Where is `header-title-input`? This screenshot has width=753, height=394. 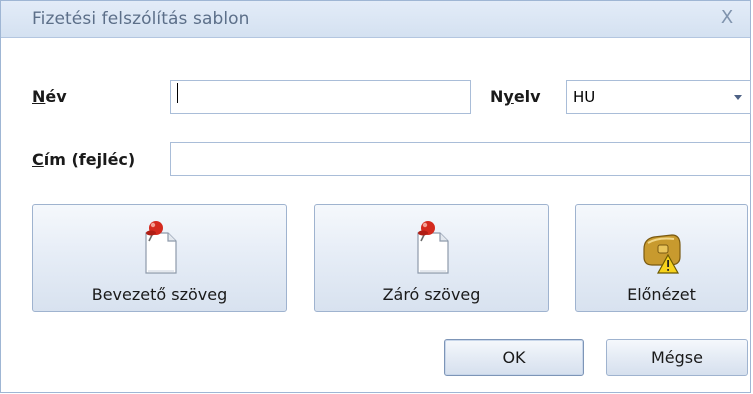 header-title-input is located at coordinates (460, 159).